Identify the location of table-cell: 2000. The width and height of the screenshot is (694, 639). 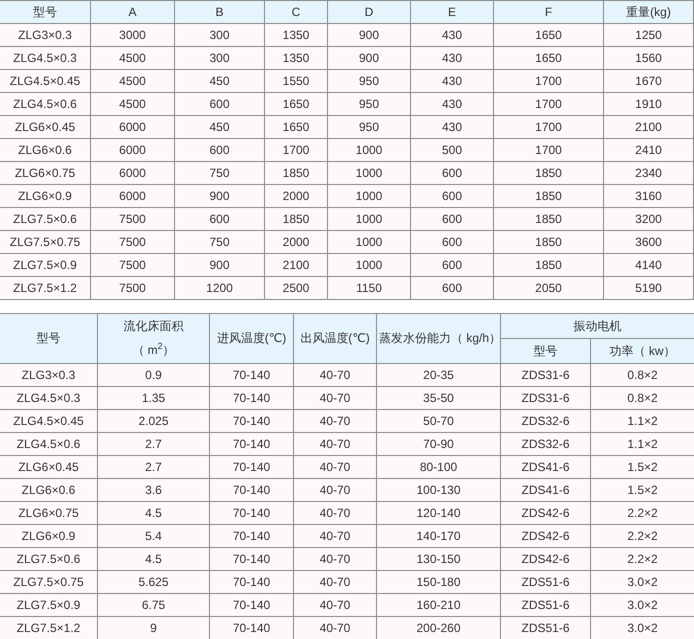
(296, 242).